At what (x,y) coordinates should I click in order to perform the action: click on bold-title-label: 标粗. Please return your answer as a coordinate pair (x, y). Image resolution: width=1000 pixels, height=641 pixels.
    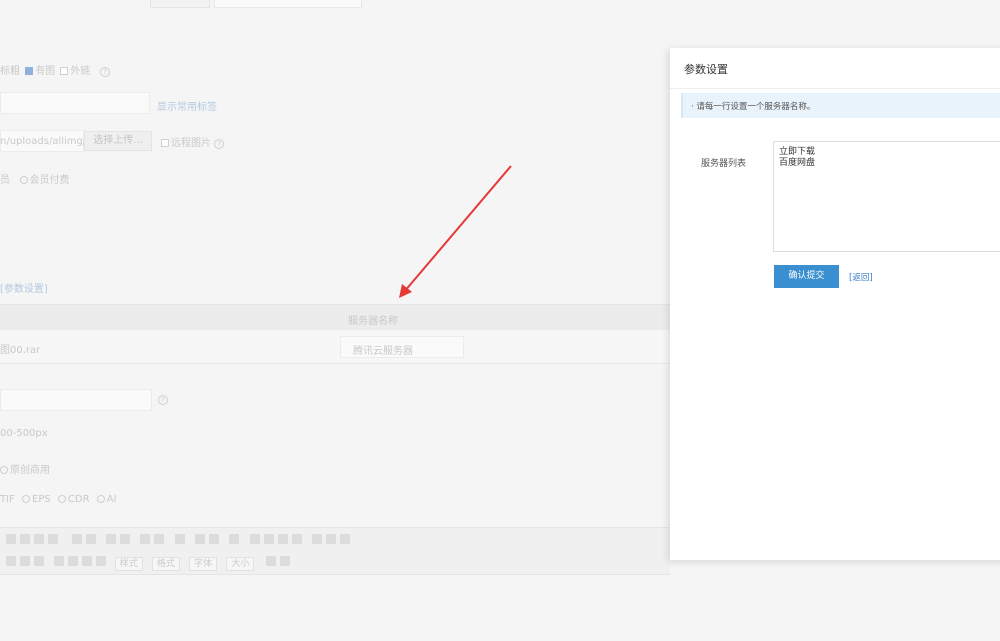
    Looking at the image, I should click on (10, 71).